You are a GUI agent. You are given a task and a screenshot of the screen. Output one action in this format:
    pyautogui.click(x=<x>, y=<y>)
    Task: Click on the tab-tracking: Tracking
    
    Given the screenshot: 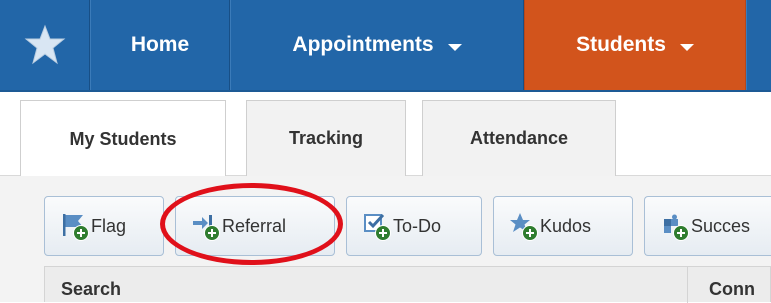 What is the action you would take?
    pyautogui.click(x=326, y=138)
    